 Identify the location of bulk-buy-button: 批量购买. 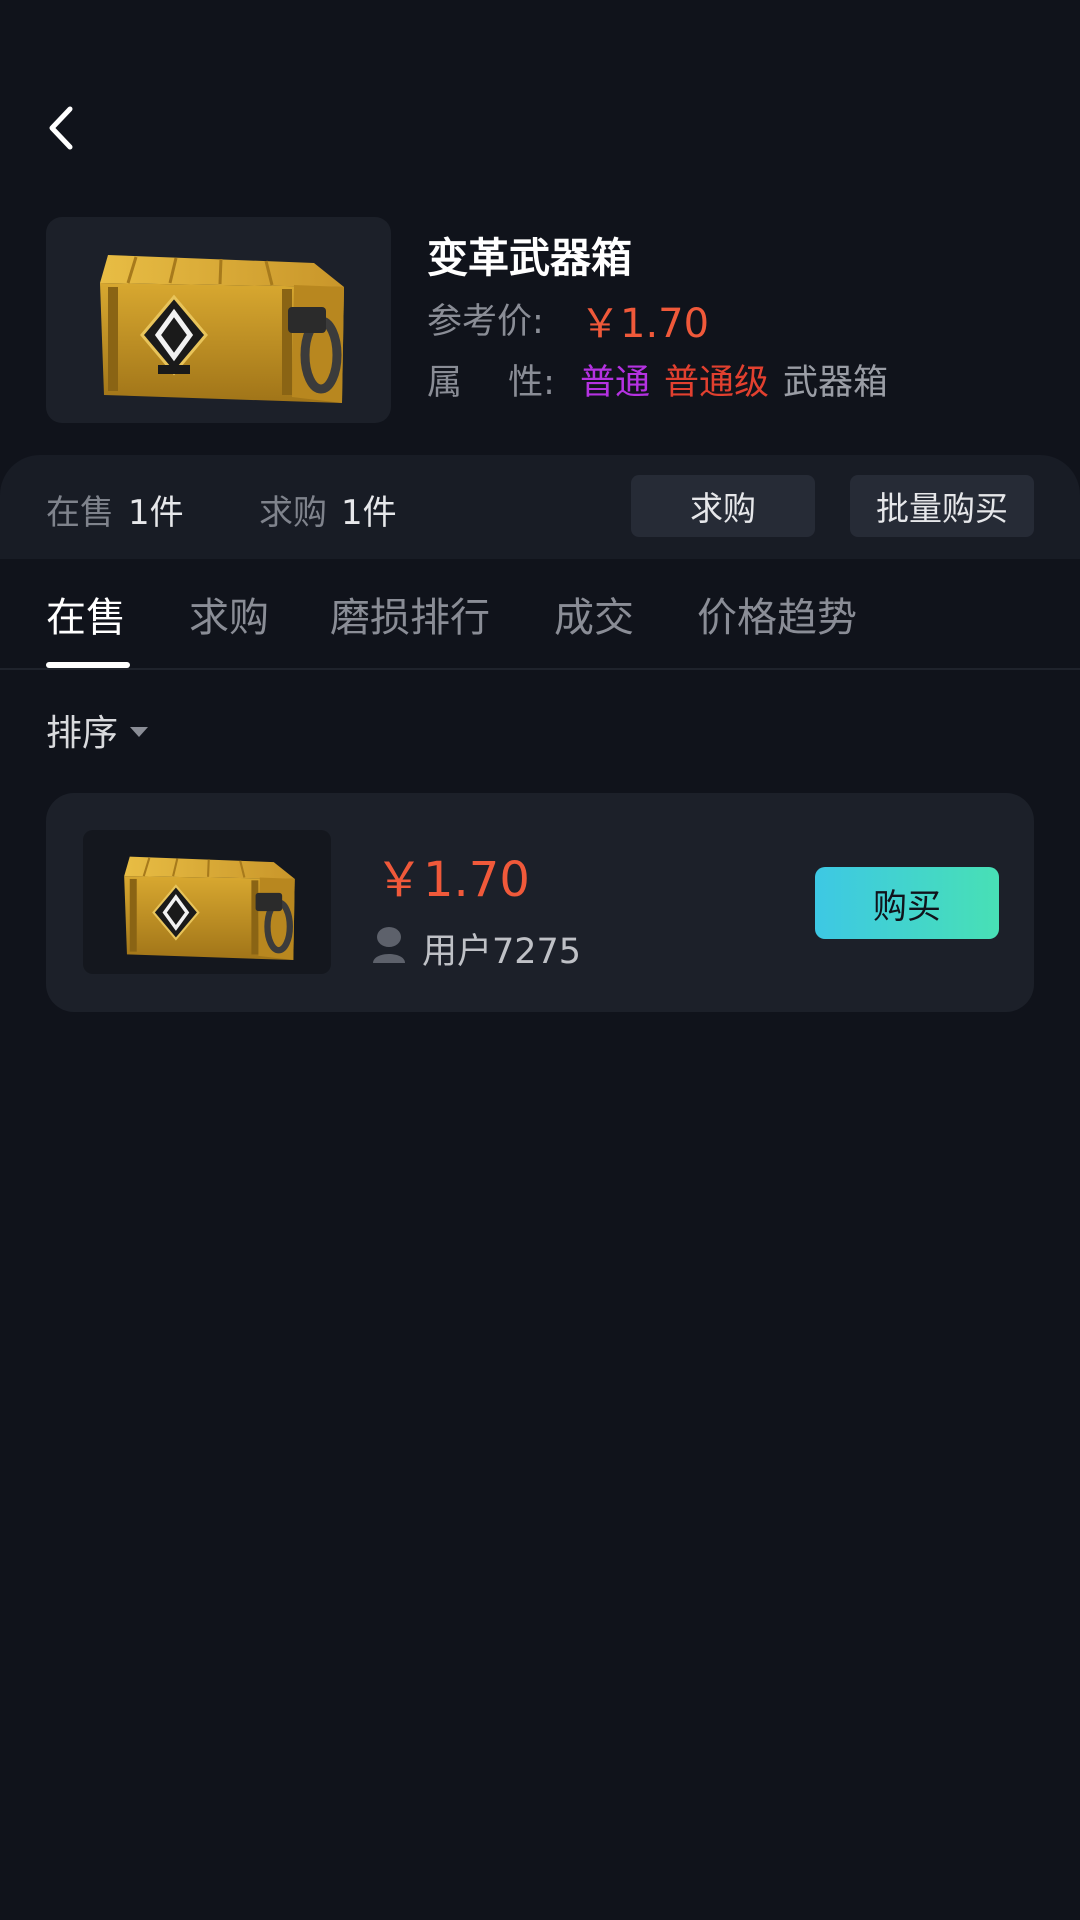
(942, 506).